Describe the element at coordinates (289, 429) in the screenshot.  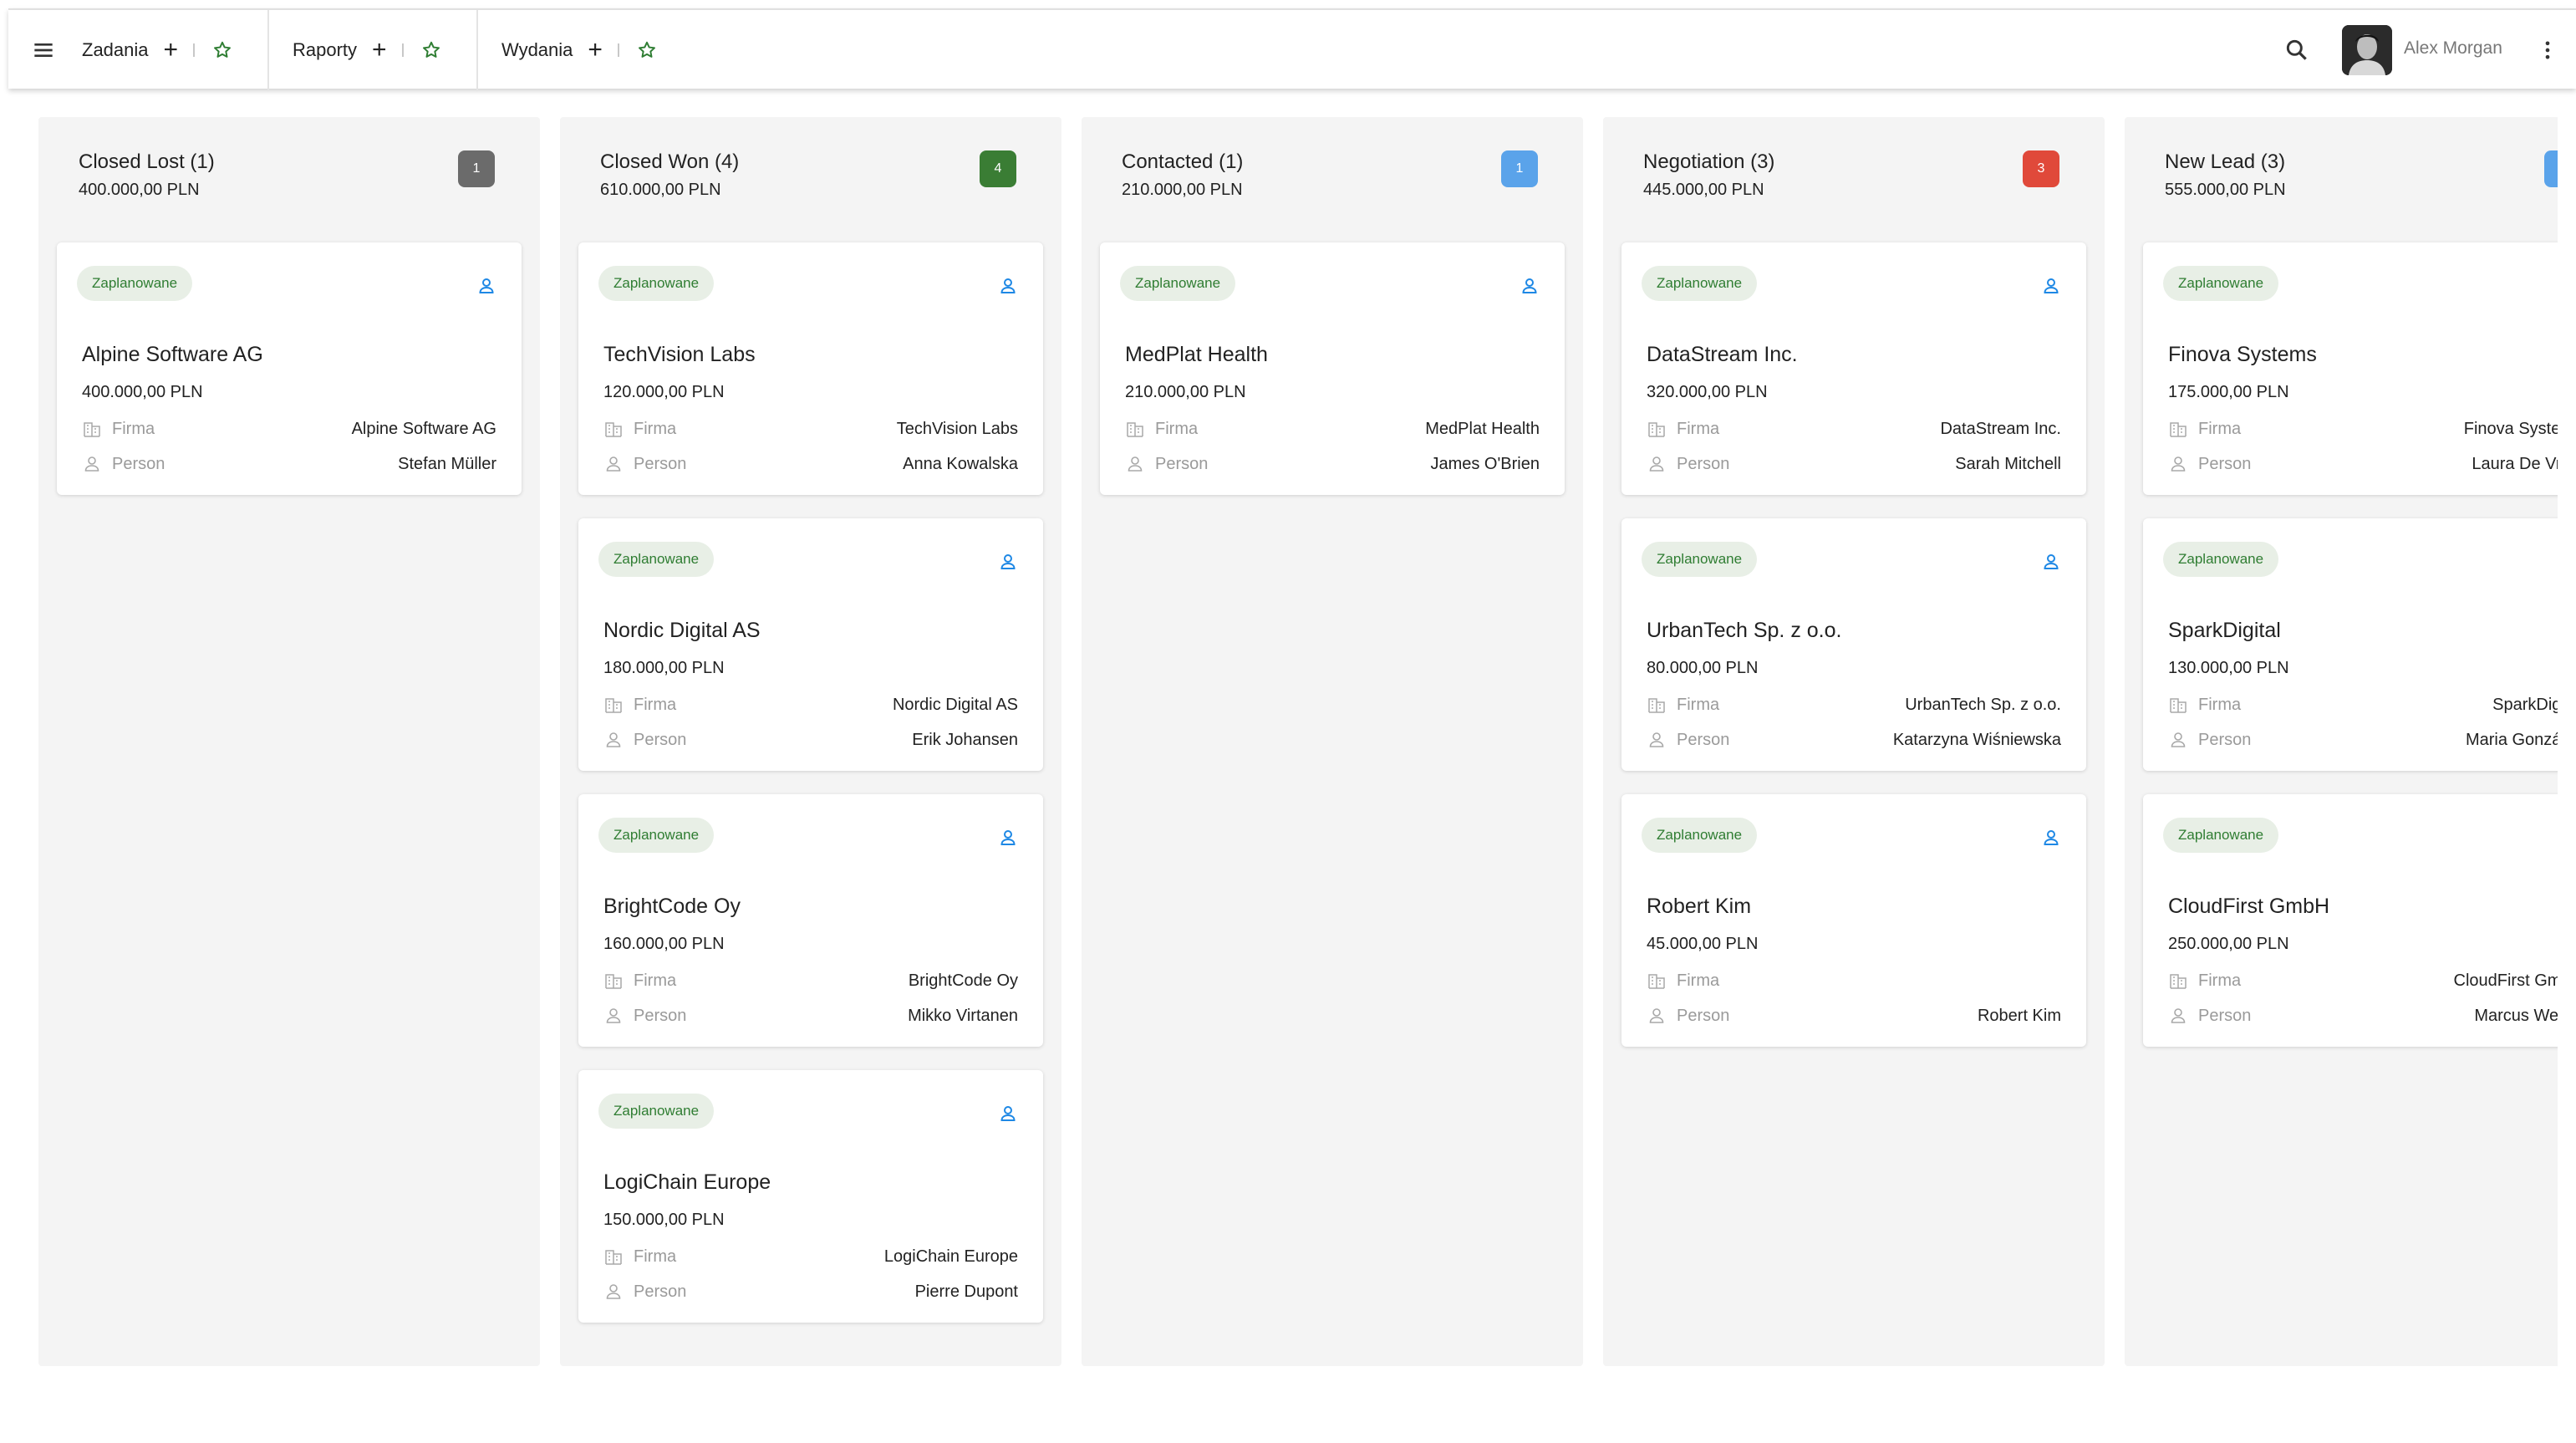
I see `company-row: Firma Alpine Software AG` at that location.